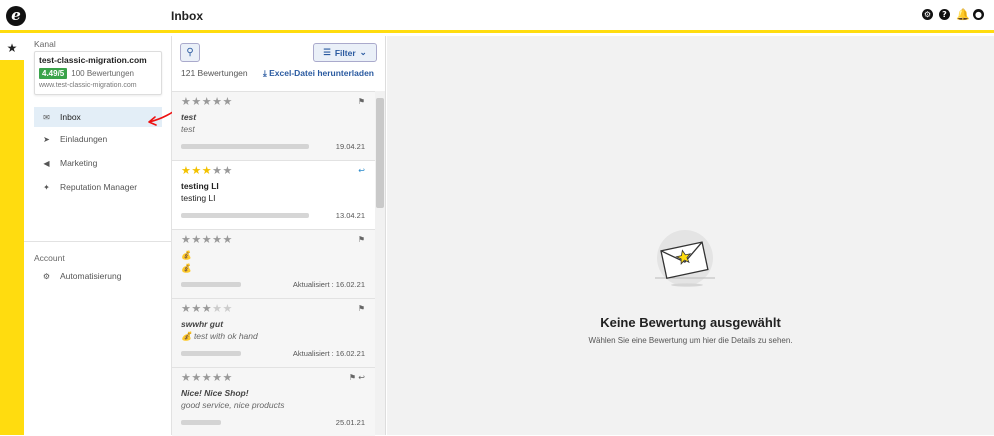  What do you see at coordinates (978, 14) in the screenshot?
I see `user-icon: ●` at bounding box center [978, 14].